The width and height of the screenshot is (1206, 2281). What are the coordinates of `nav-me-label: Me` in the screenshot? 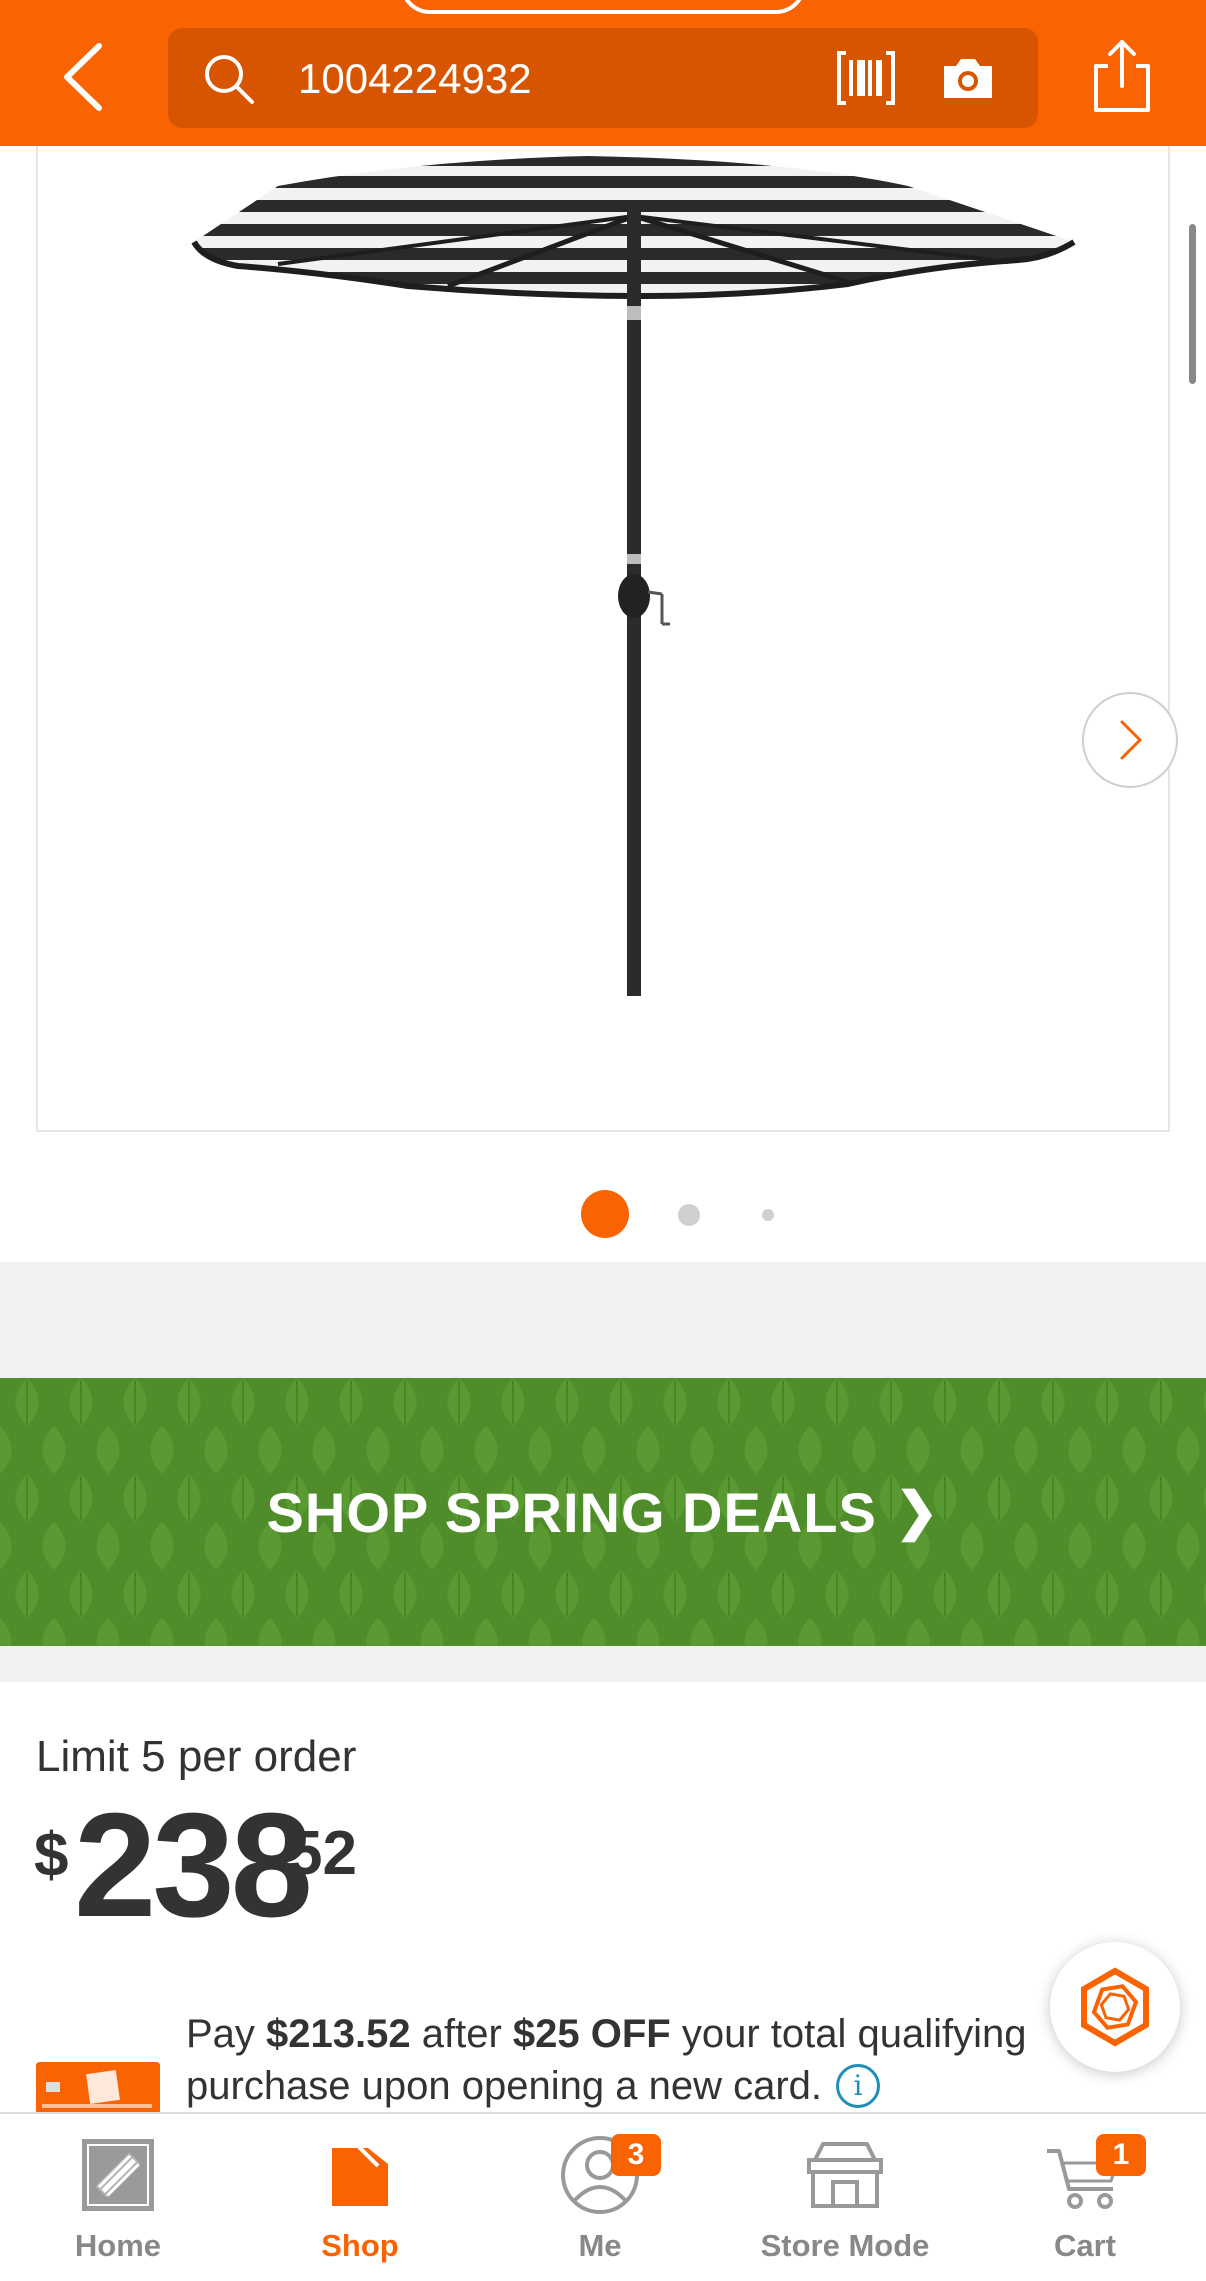 It's located at (600, 2245).